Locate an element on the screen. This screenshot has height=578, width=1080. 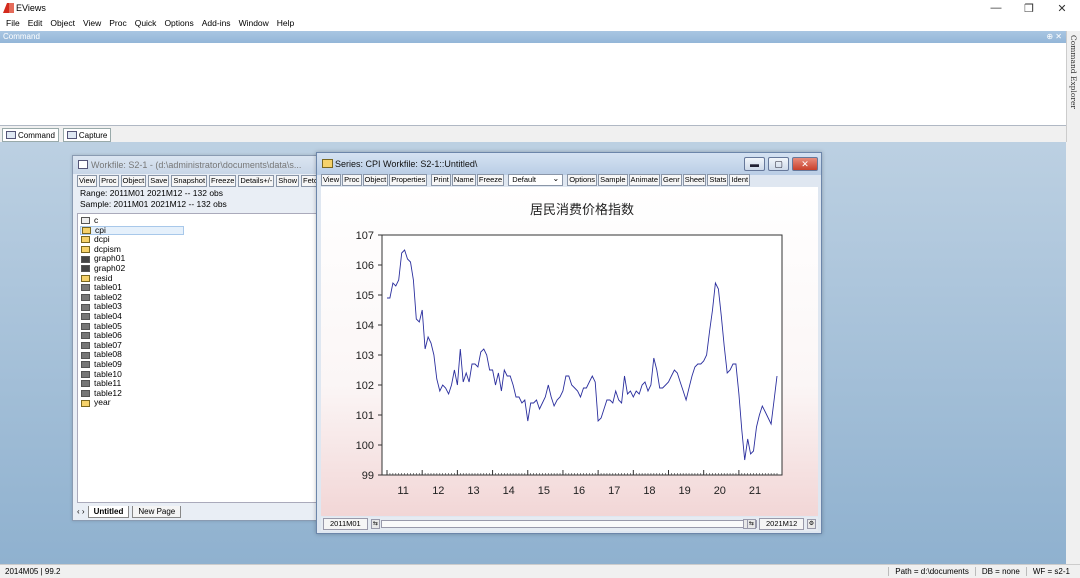
sr-freeze-button: Freeze is located at coordinates (490, 180).